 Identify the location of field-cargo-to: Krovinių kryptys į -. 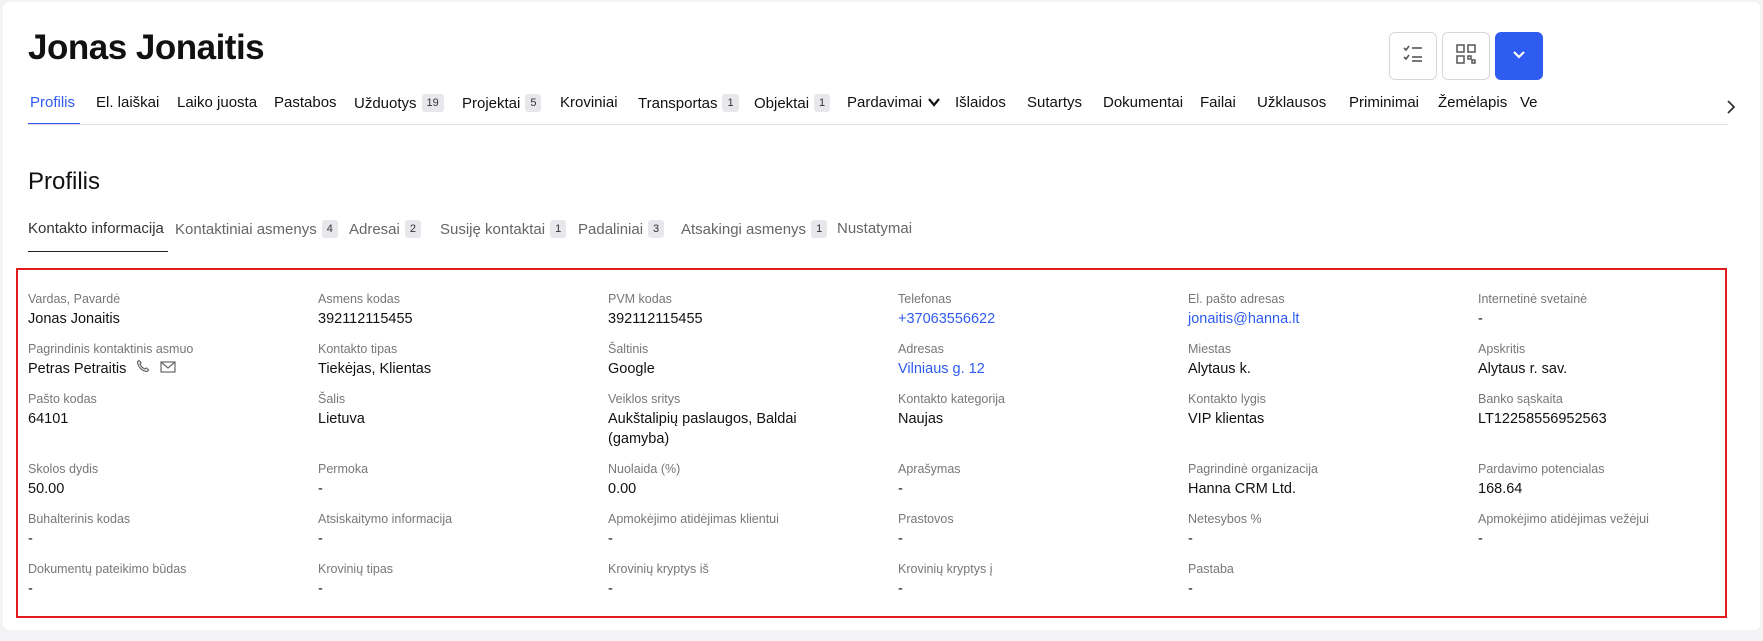
(1033, 580).